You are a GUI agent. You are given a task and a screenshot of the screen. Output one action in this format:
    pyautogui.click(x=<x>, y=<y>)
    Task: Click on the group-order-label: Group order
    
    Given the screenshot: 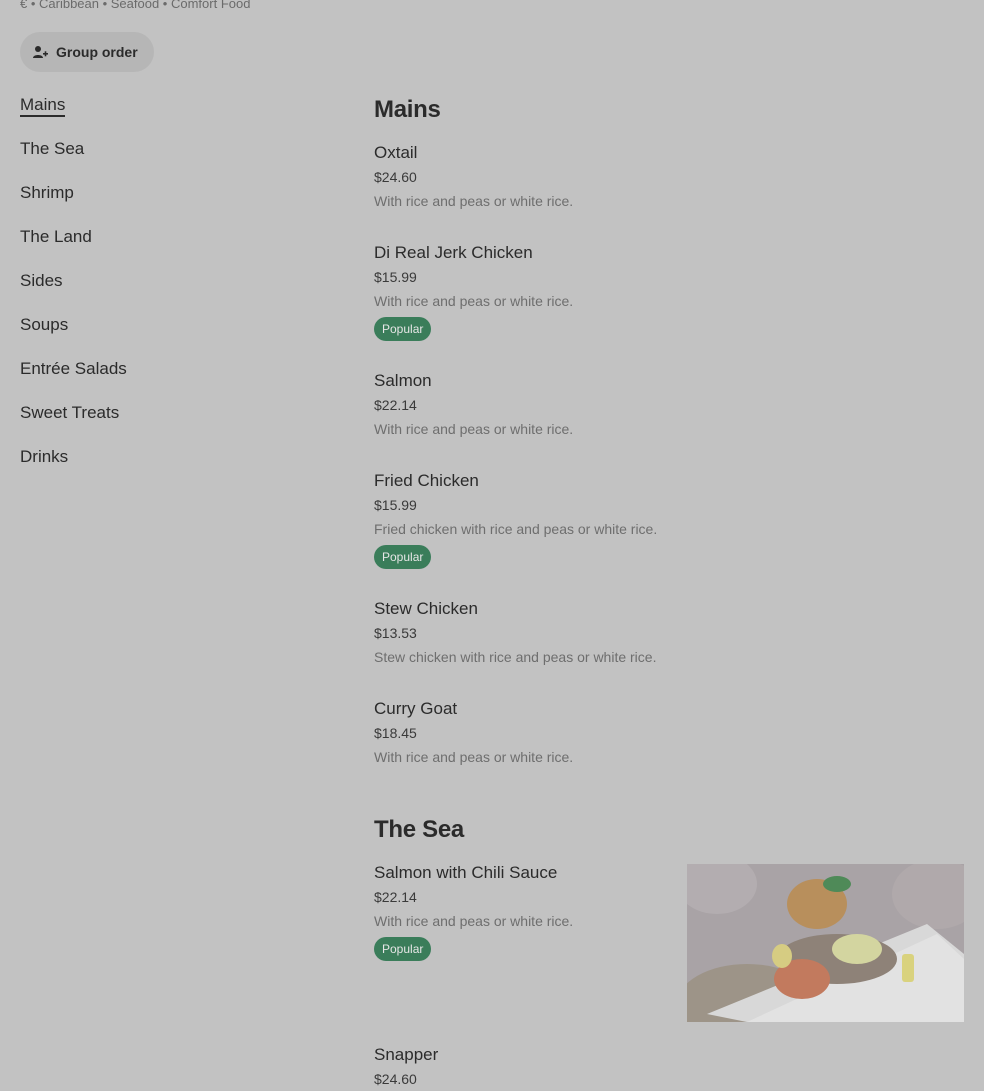 What is the action you would take?
    pyautogui.click(x=97, y=52)
    